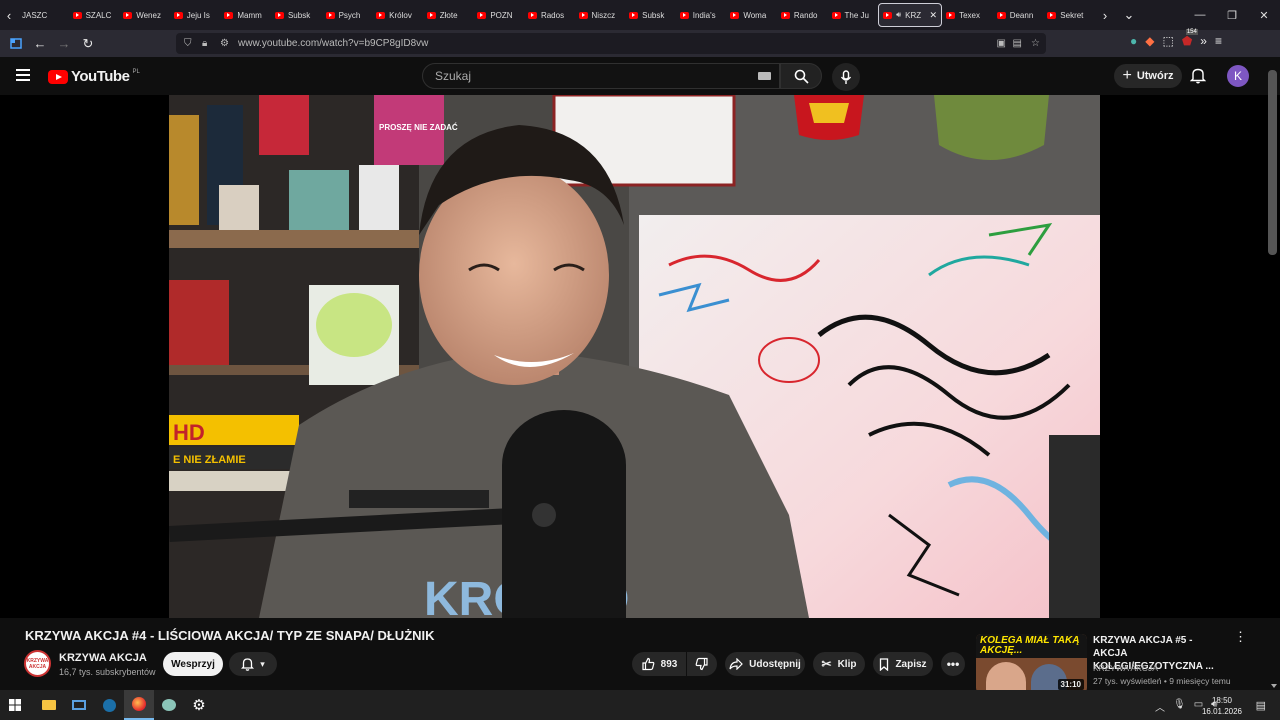 Image resolution: width=1280 pixels, height=720 pixels. What do you see at coordinates (801, 76) in the screenshot?
I see `search-button` at bounding box center [801, 76].